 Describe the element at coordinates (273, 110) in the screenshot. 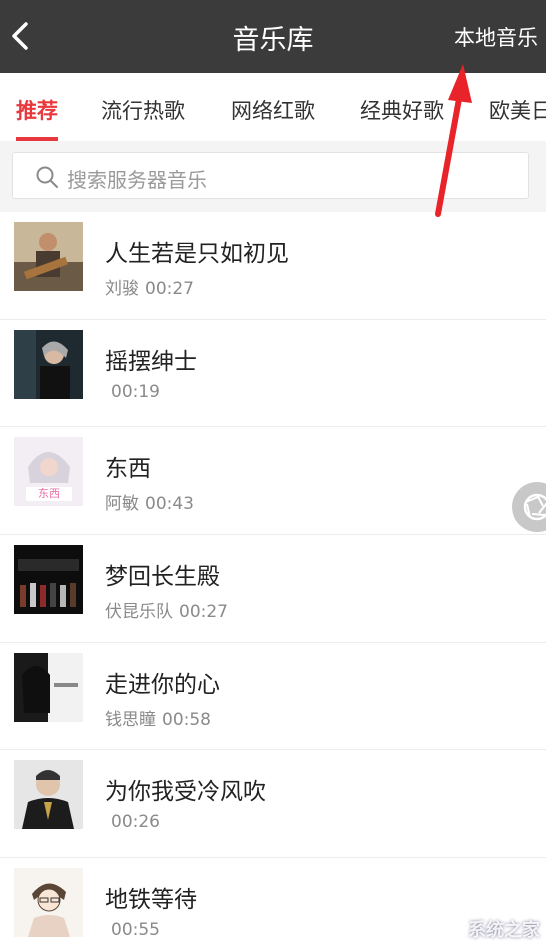

I see `tab-web-hits: 网络红歌` at that location.